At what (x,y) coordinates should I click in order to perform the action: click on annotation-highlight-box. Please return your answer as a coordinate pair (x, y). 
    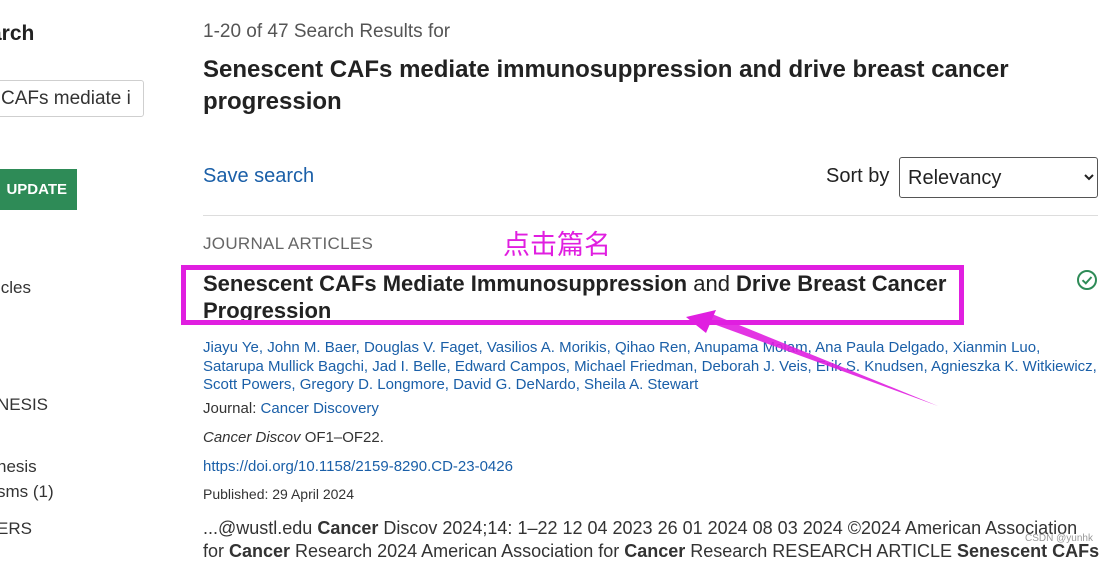
    Looking at the image, I should click on (572, 295).